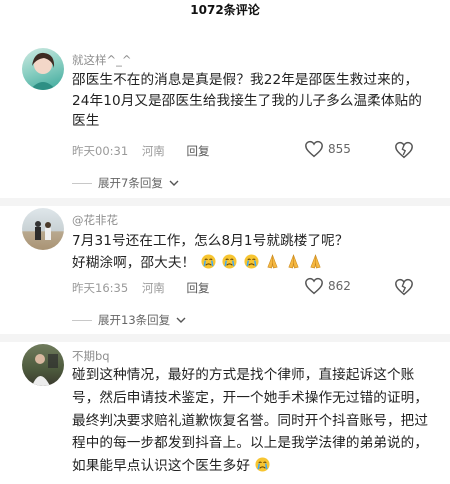  I want to click on comment-time: 昨天00:31, so click(100, 151).